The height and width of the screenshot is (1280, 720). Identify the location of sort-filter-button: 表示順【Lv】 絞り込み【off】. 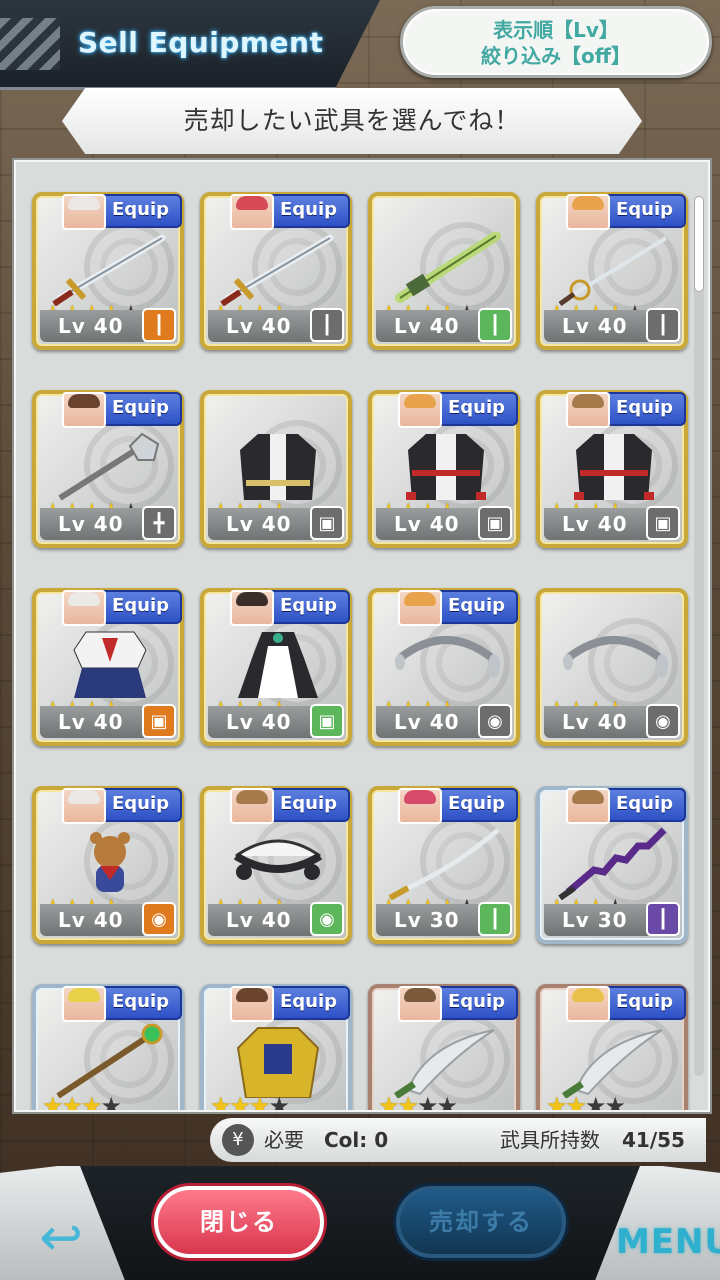
(556, 42).